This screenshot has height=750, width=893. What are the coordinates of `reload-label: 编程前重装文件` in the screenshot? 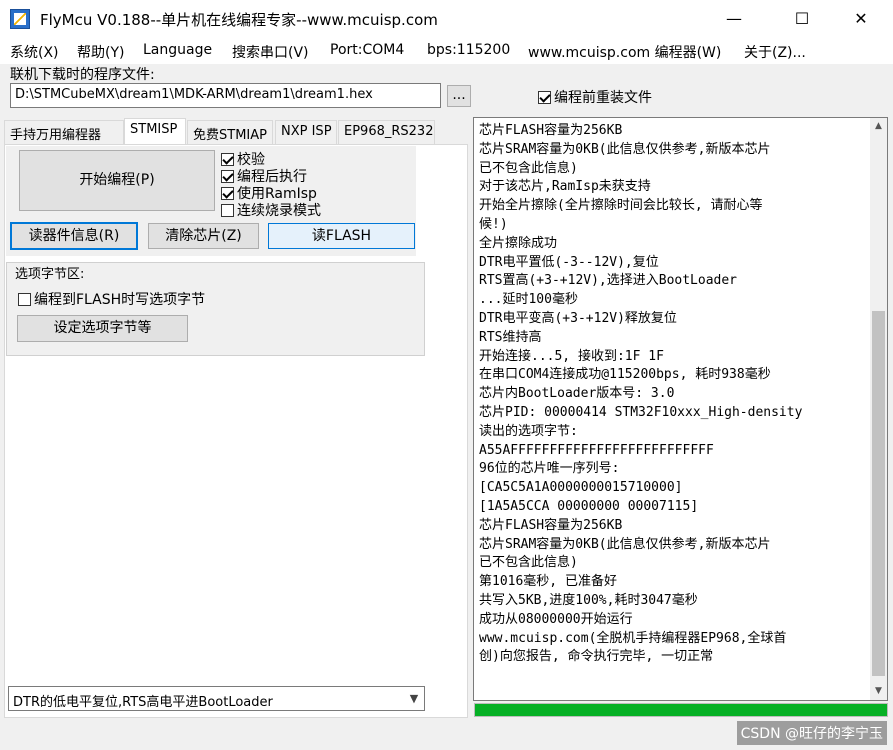 It's located at (603, 98).